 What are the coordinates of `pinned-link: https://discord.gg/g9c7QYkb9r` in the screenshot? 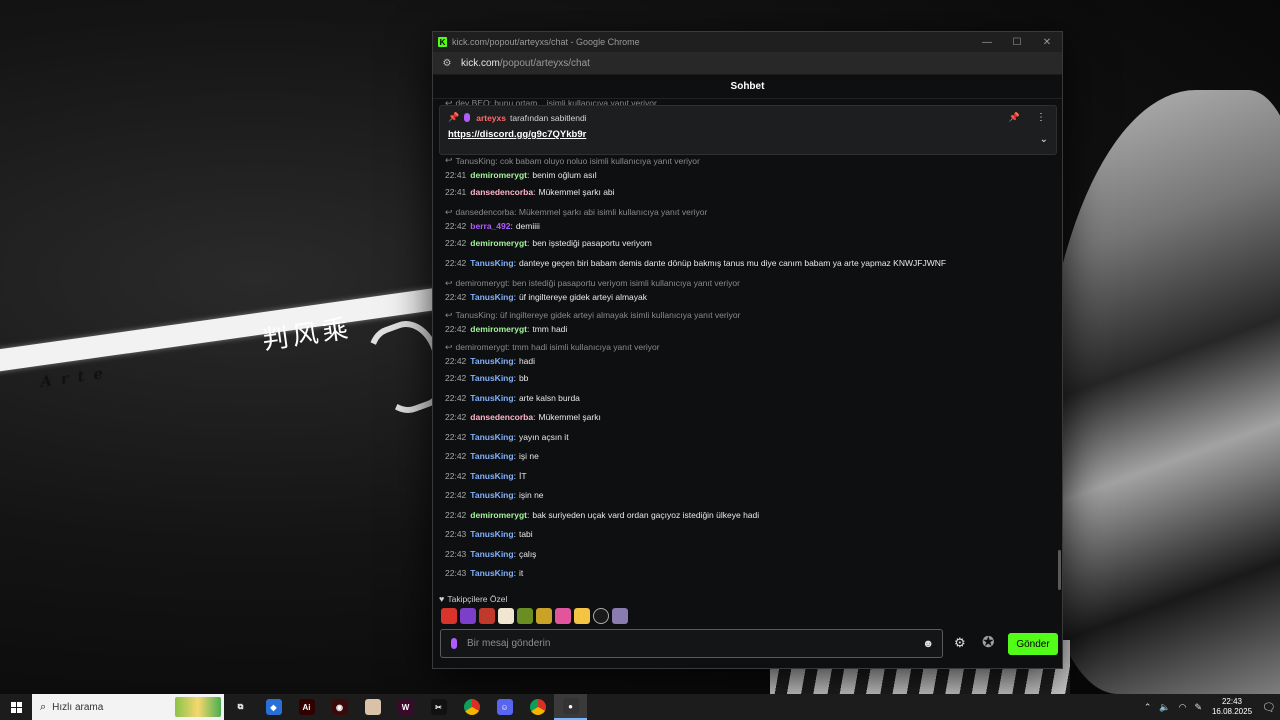 It's located at (748, 134).